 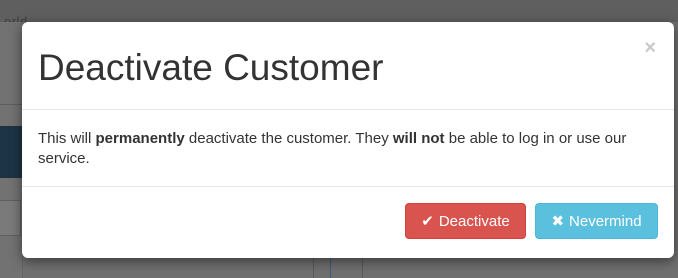 What do you see at coordinates (474, 221) in the screenshot?
I see `deactivate-button-label: Deactivate` at bounding box center [474, 221].